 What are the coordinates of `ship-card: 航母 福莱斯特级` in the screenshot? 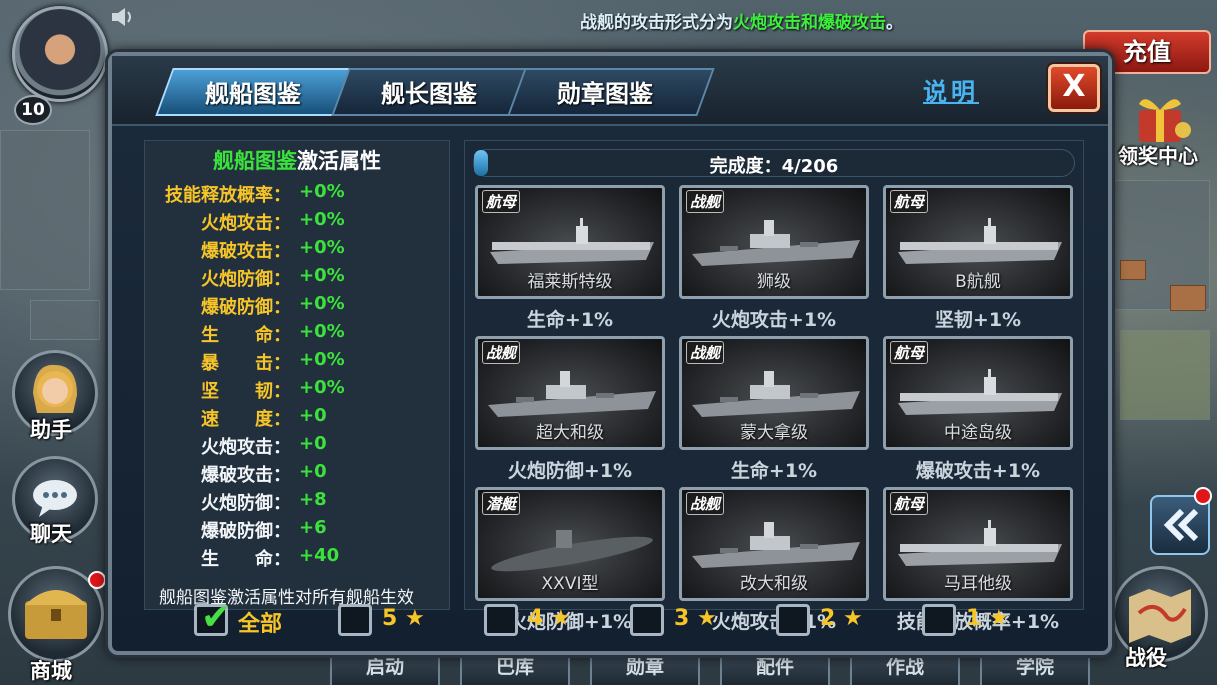 It's located at (570, 242).